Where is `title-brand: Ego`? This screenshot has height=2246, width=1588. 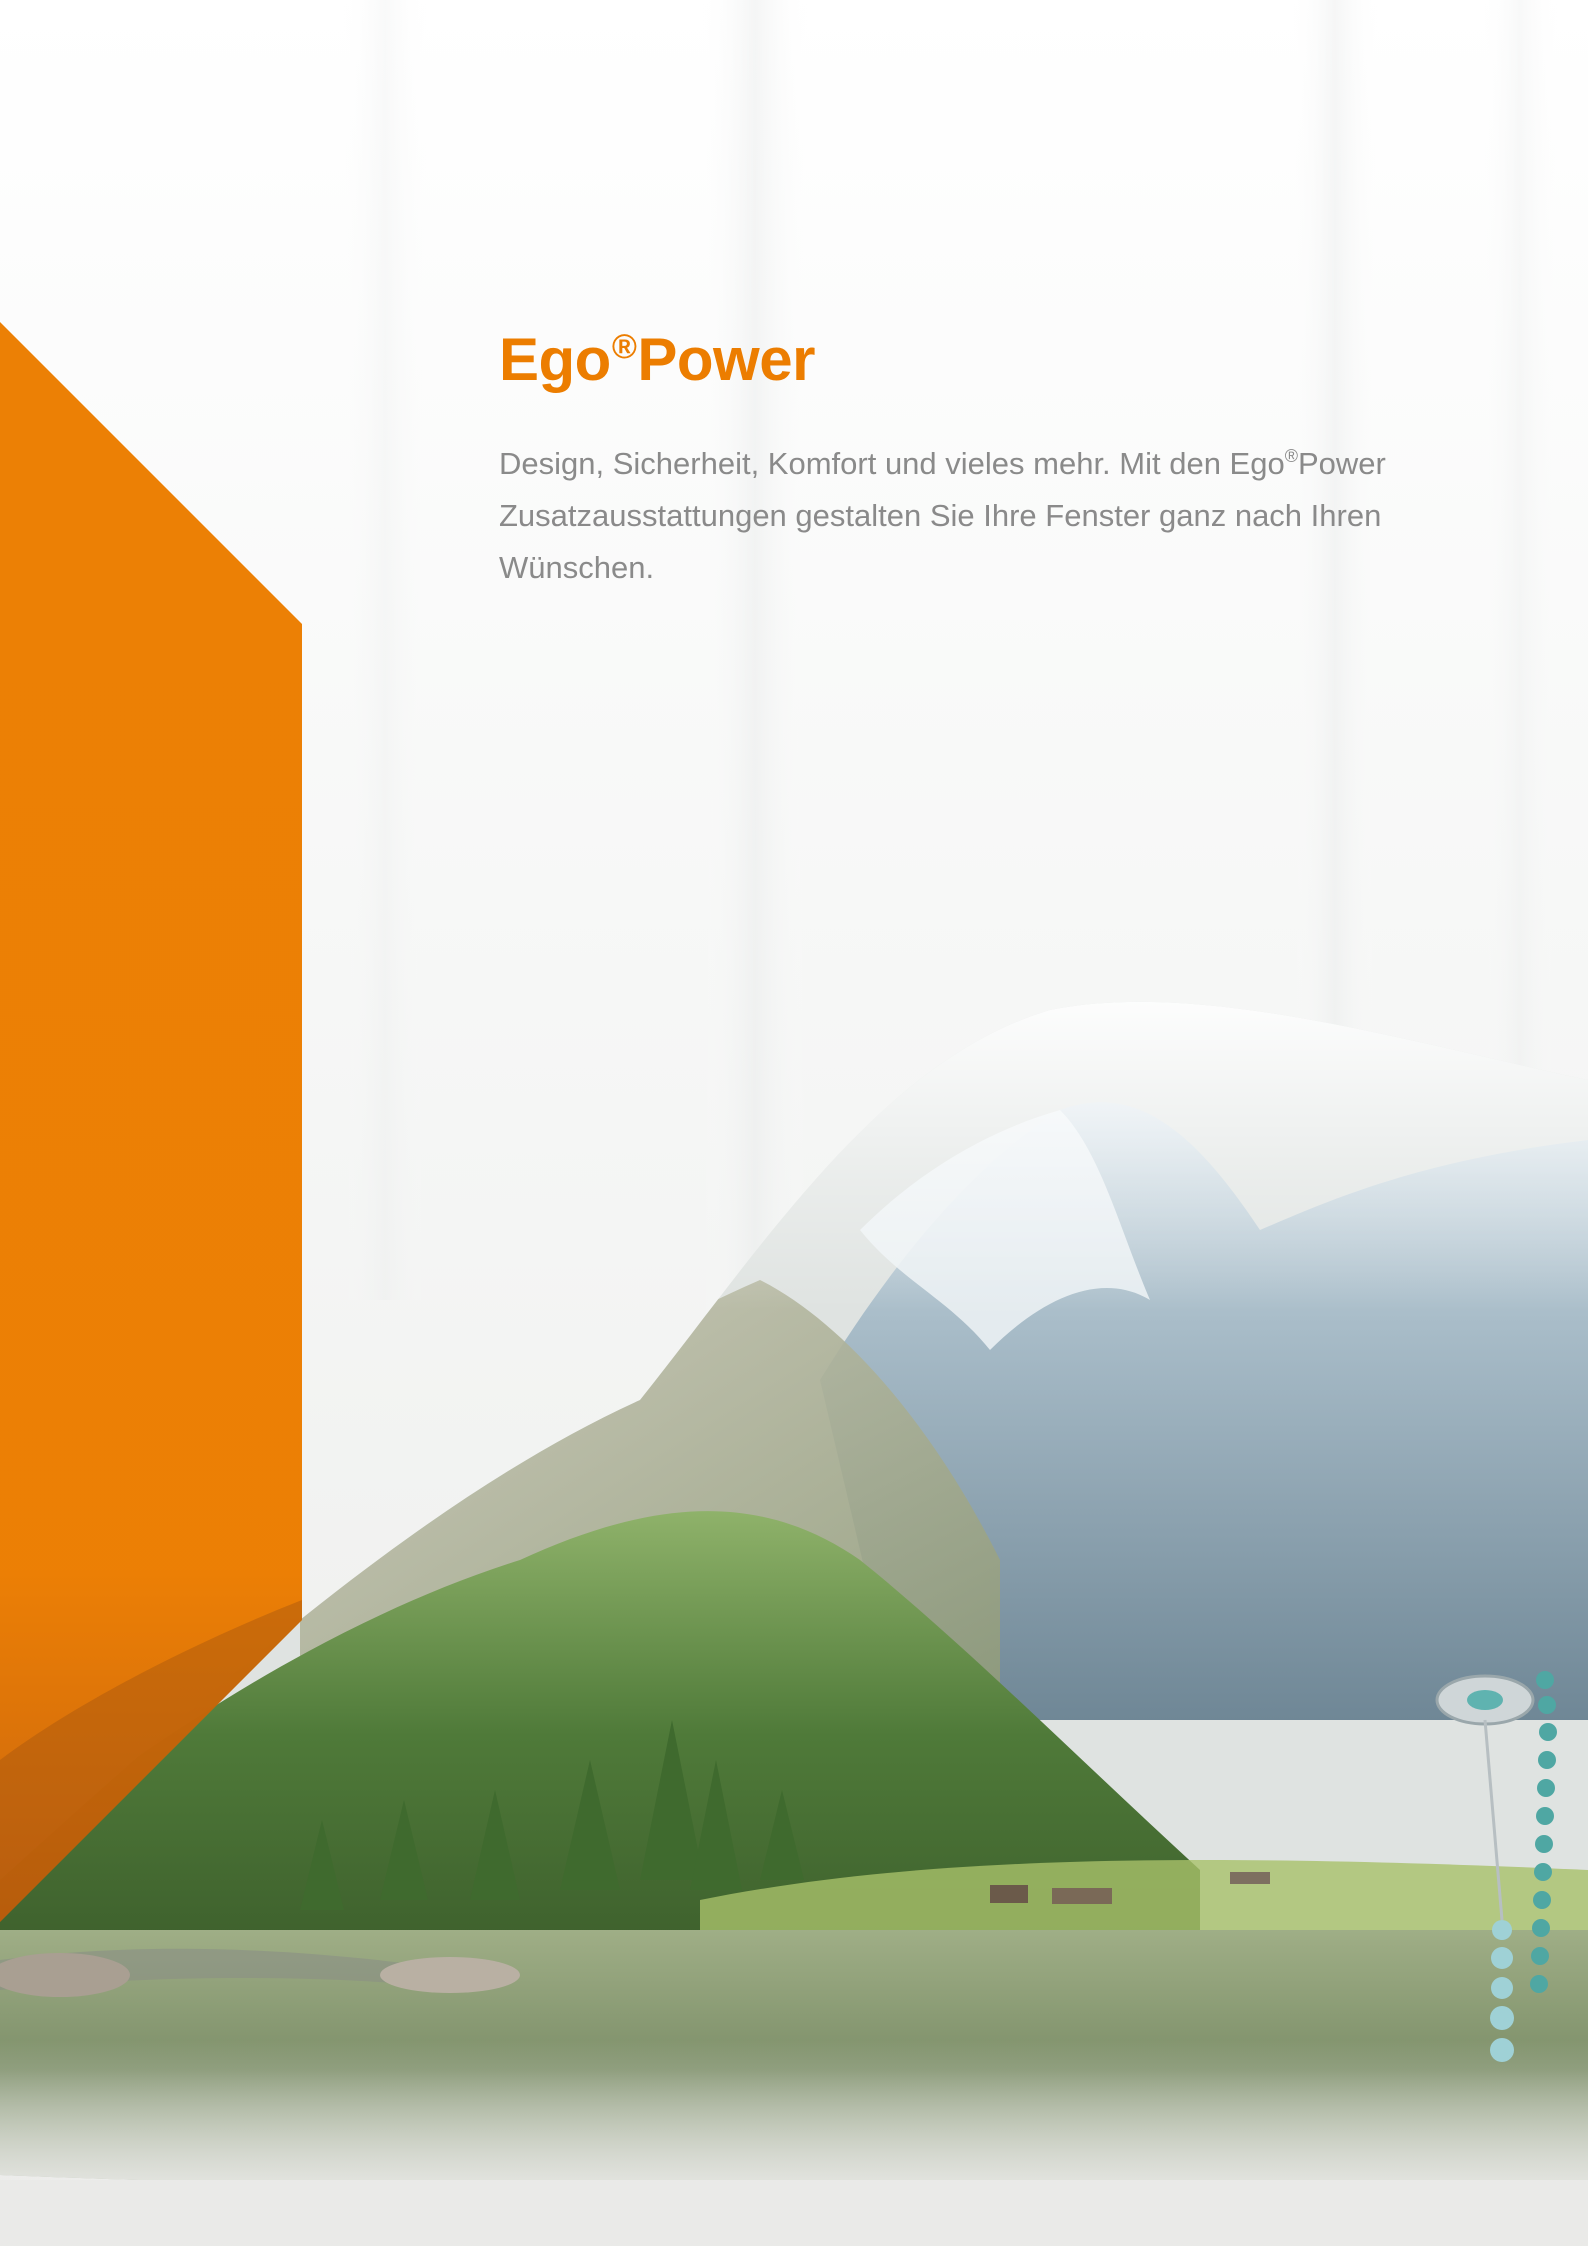
title-brand: Ego is located at coordinates (555, 359).